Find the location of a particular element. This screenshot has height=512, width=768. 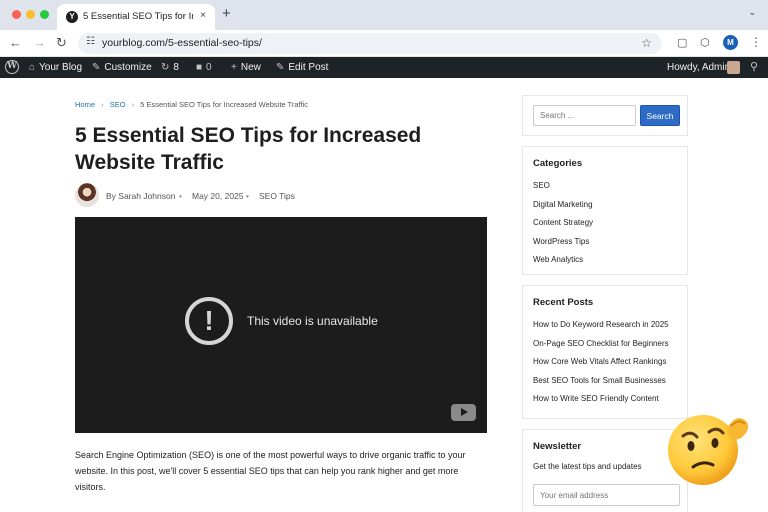

admin-updates: ↻ 8 is located at coordinates (170, 67).